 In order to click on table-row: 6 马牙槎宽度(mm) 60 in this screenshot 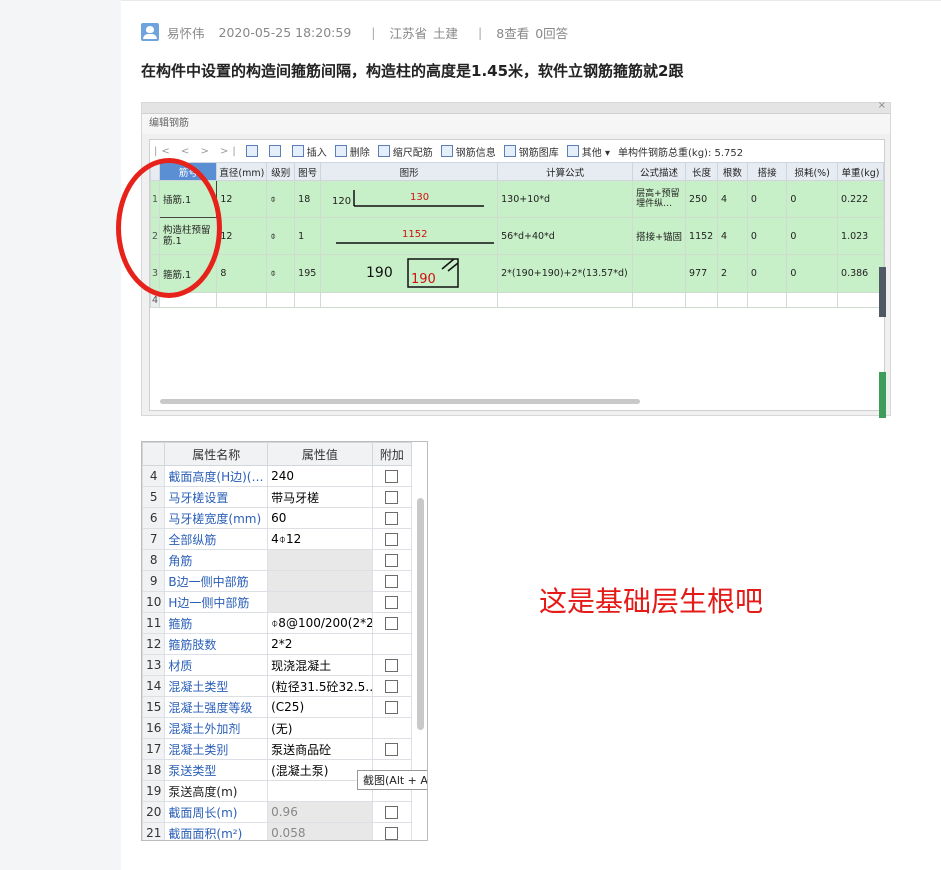, I will do `click(277, 518)`.